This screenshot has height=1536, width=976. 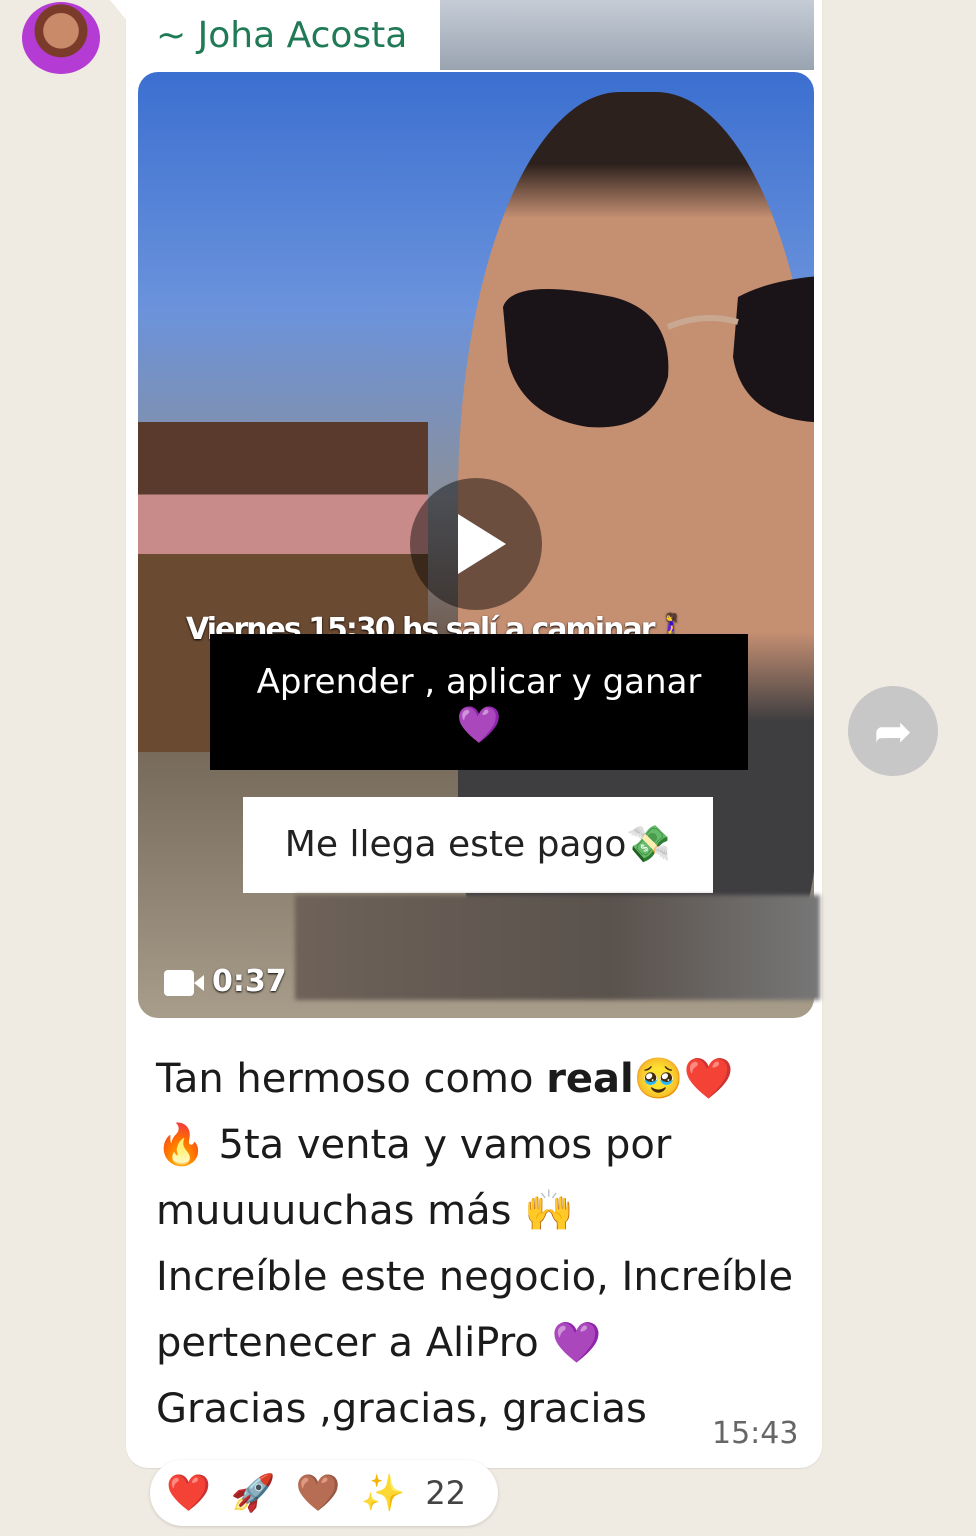 What do you see at coordinates (658, 352) in the screenshot?
I see `sunglasses-shape` at bounding box center [658, 352].